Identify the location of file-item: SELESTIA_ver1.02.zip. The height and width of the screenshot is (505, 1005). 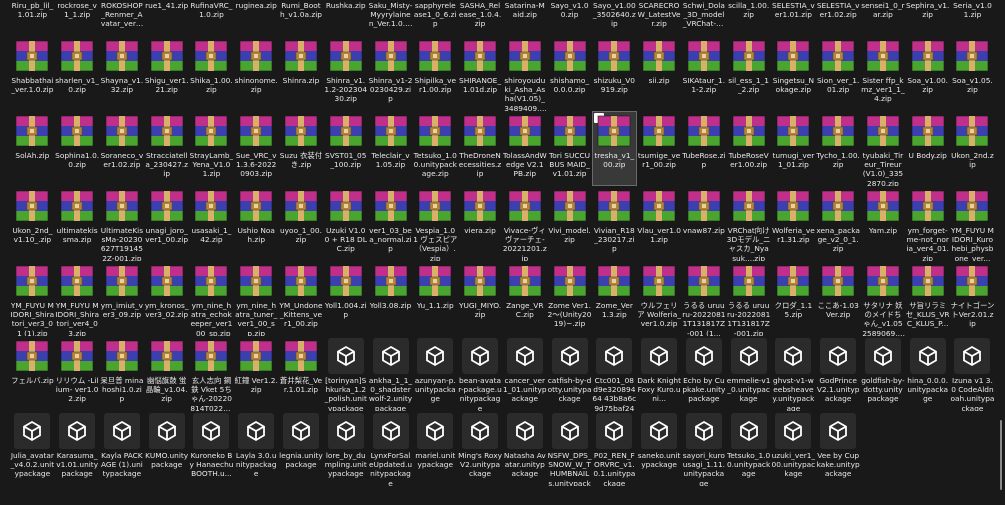
(838, 18).